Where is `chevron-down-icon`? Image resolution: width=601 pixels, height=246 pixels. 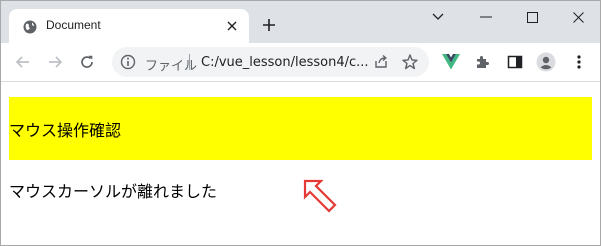
chevron-down-icon is located at coordinates (438, 16).